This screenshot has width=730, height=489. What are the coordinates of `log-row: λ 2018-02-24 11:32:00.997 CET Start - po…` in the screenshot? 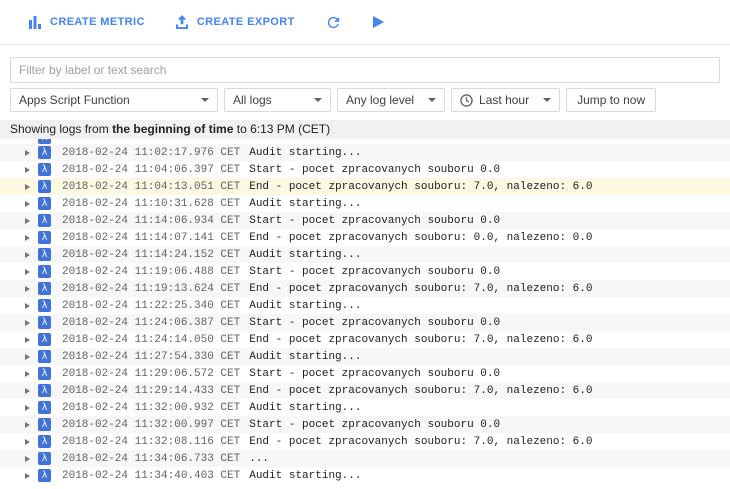 It's located at (365, 424).